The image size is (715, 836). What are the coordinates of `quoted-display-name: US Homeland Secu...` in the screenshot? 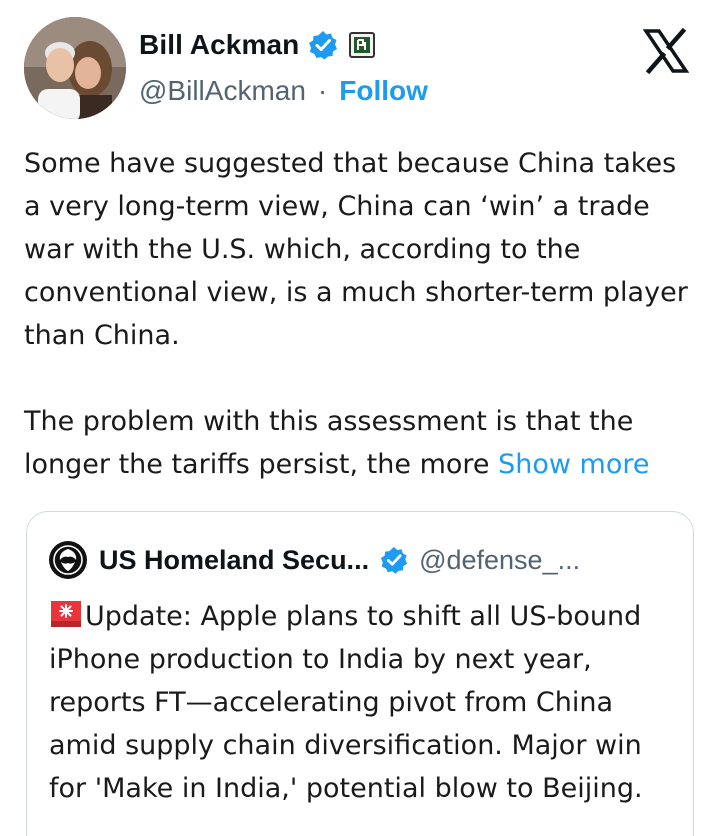 It's located at (234, 560).